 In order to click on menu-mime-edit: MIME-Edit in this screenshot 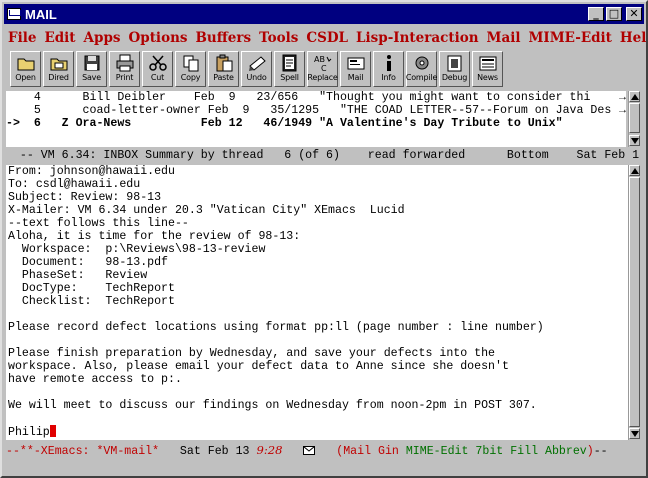, I will do `click(569, 38)`.